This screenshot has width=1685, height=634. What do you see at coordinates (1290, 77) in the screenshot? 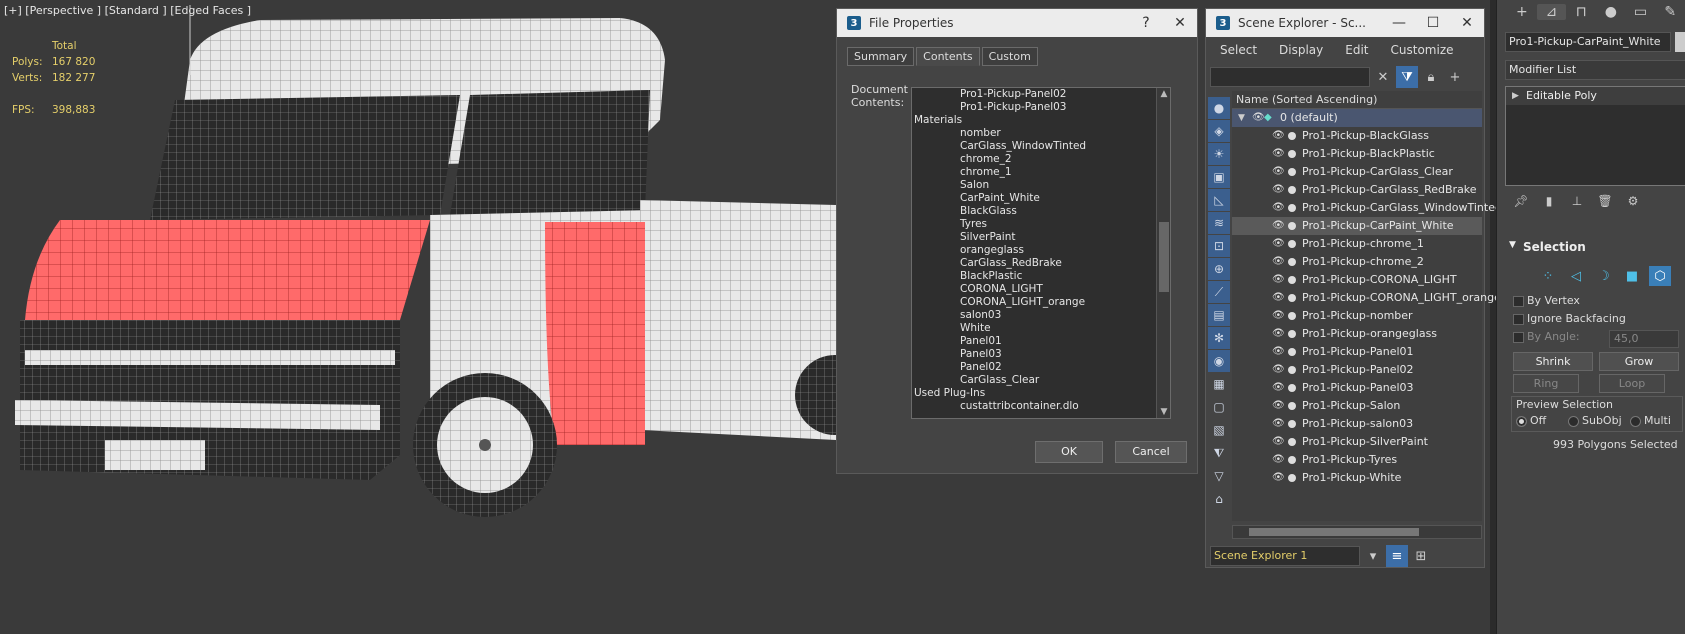
I see `search-input` at bounding box center [1290, 77].